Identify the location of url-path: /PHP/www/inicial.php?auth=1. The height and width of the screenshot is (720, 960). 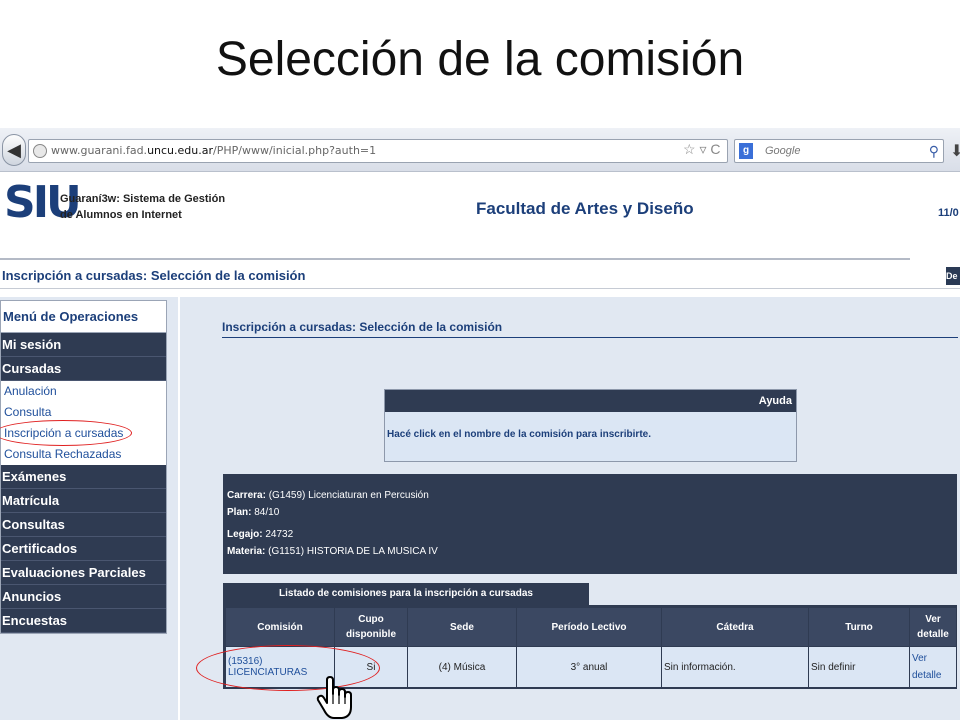
(295, 150).